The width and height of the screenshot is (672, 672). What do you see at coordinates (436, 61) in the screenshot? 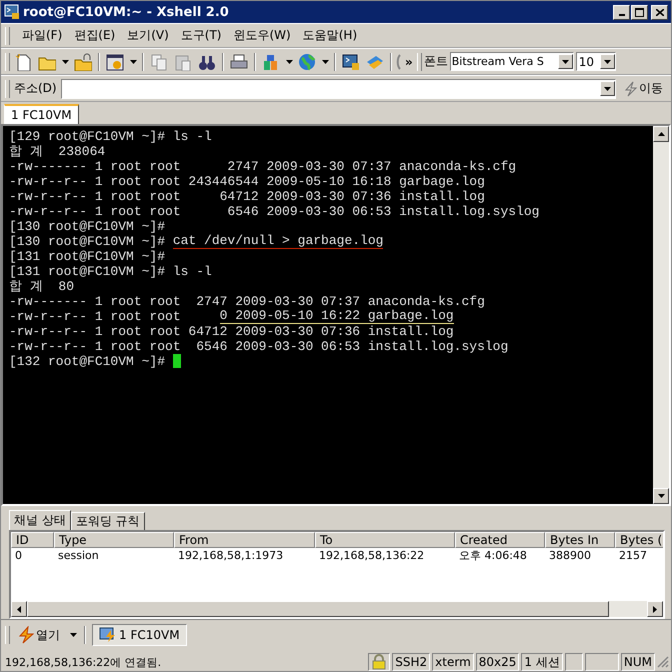
I see `font-label: 폰트` at bounding box center [436, 61].